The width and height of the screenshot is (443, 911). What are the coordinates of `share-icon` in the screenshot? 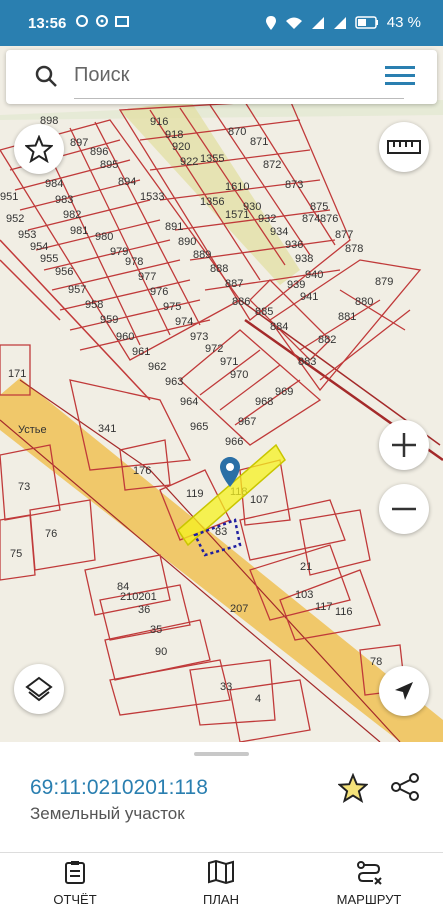 It's located at (405, 789).